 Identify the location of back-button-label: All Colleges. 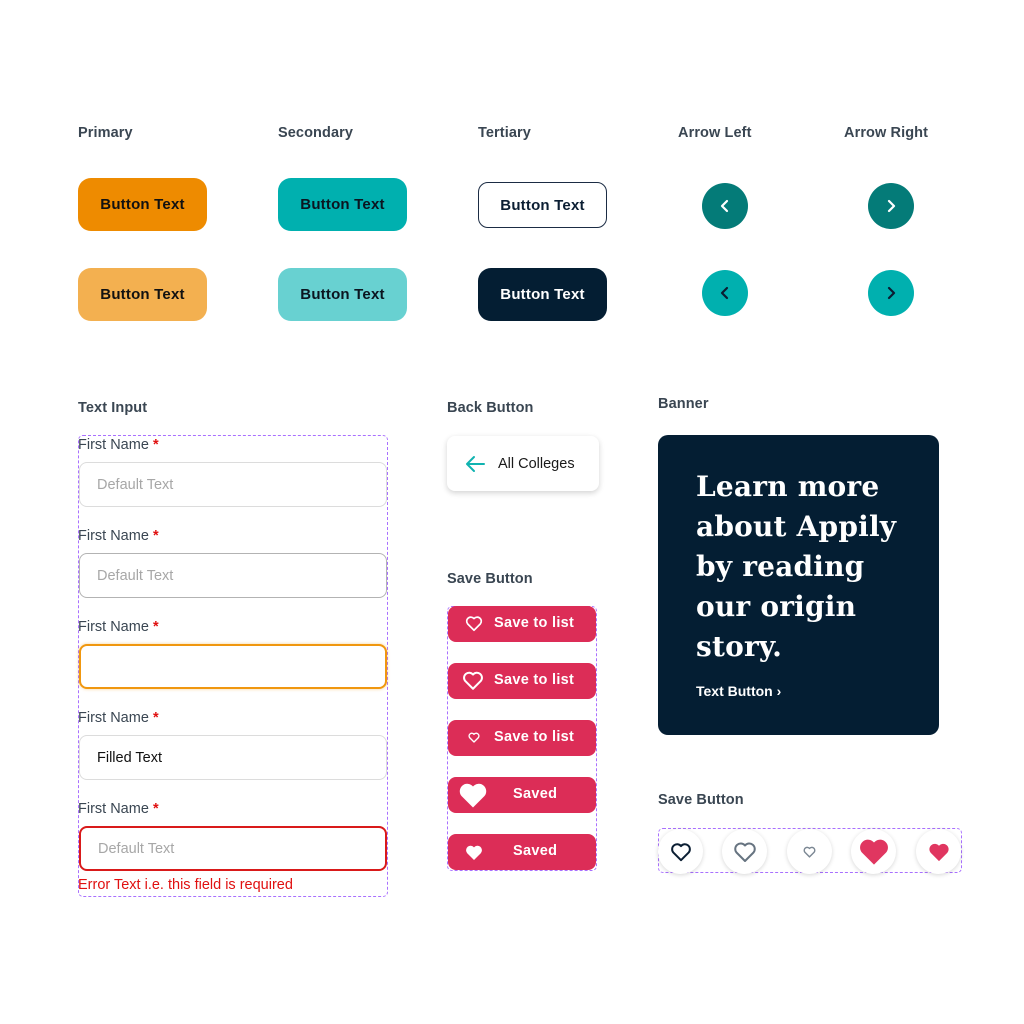
(536, 463).